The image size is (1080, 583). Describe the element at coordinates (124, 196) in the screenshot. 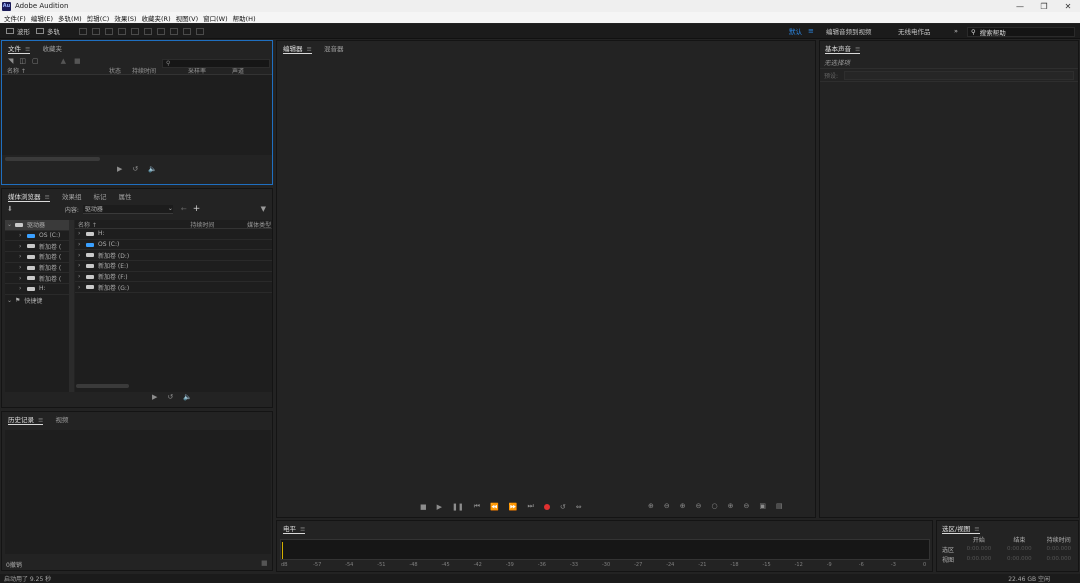

I see `tab-properties: 属性` at that location.